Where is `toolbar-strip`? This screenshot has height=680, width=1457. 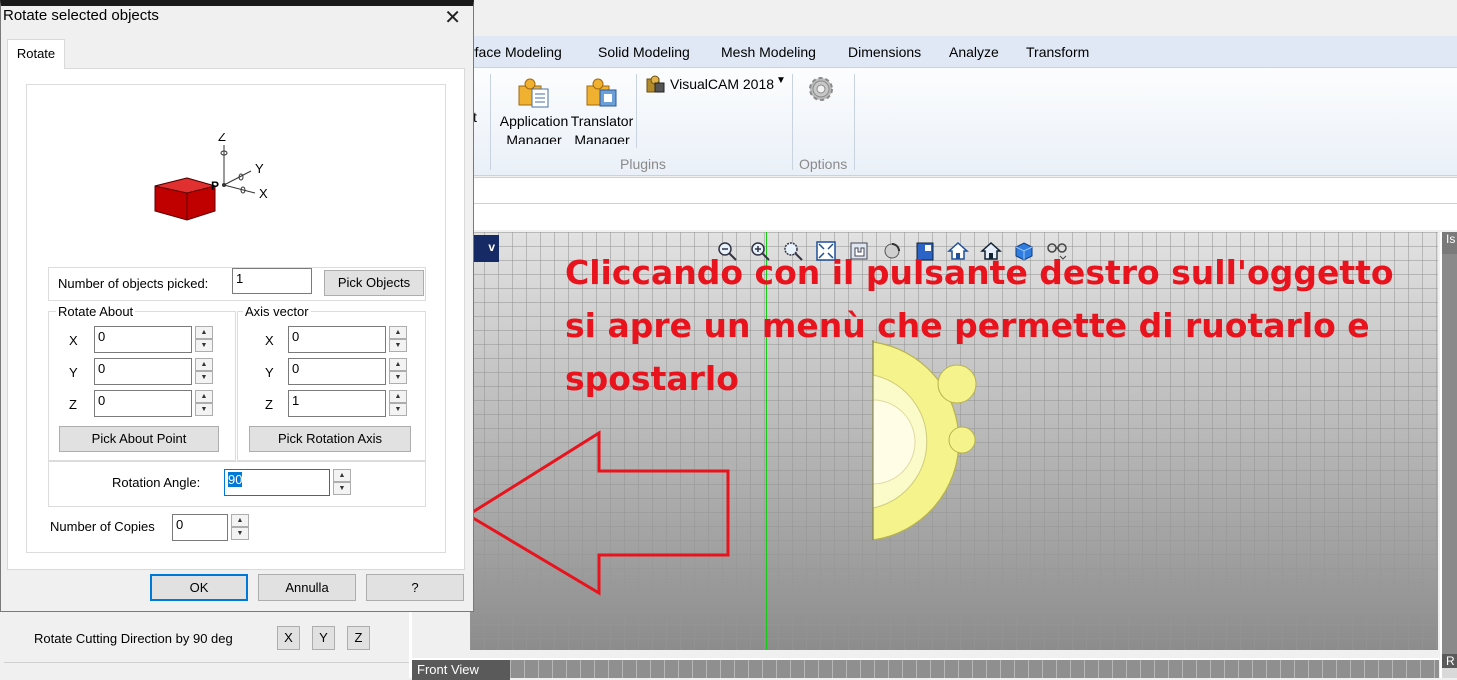 toolbar-strip is located at coordinates (963, 217).